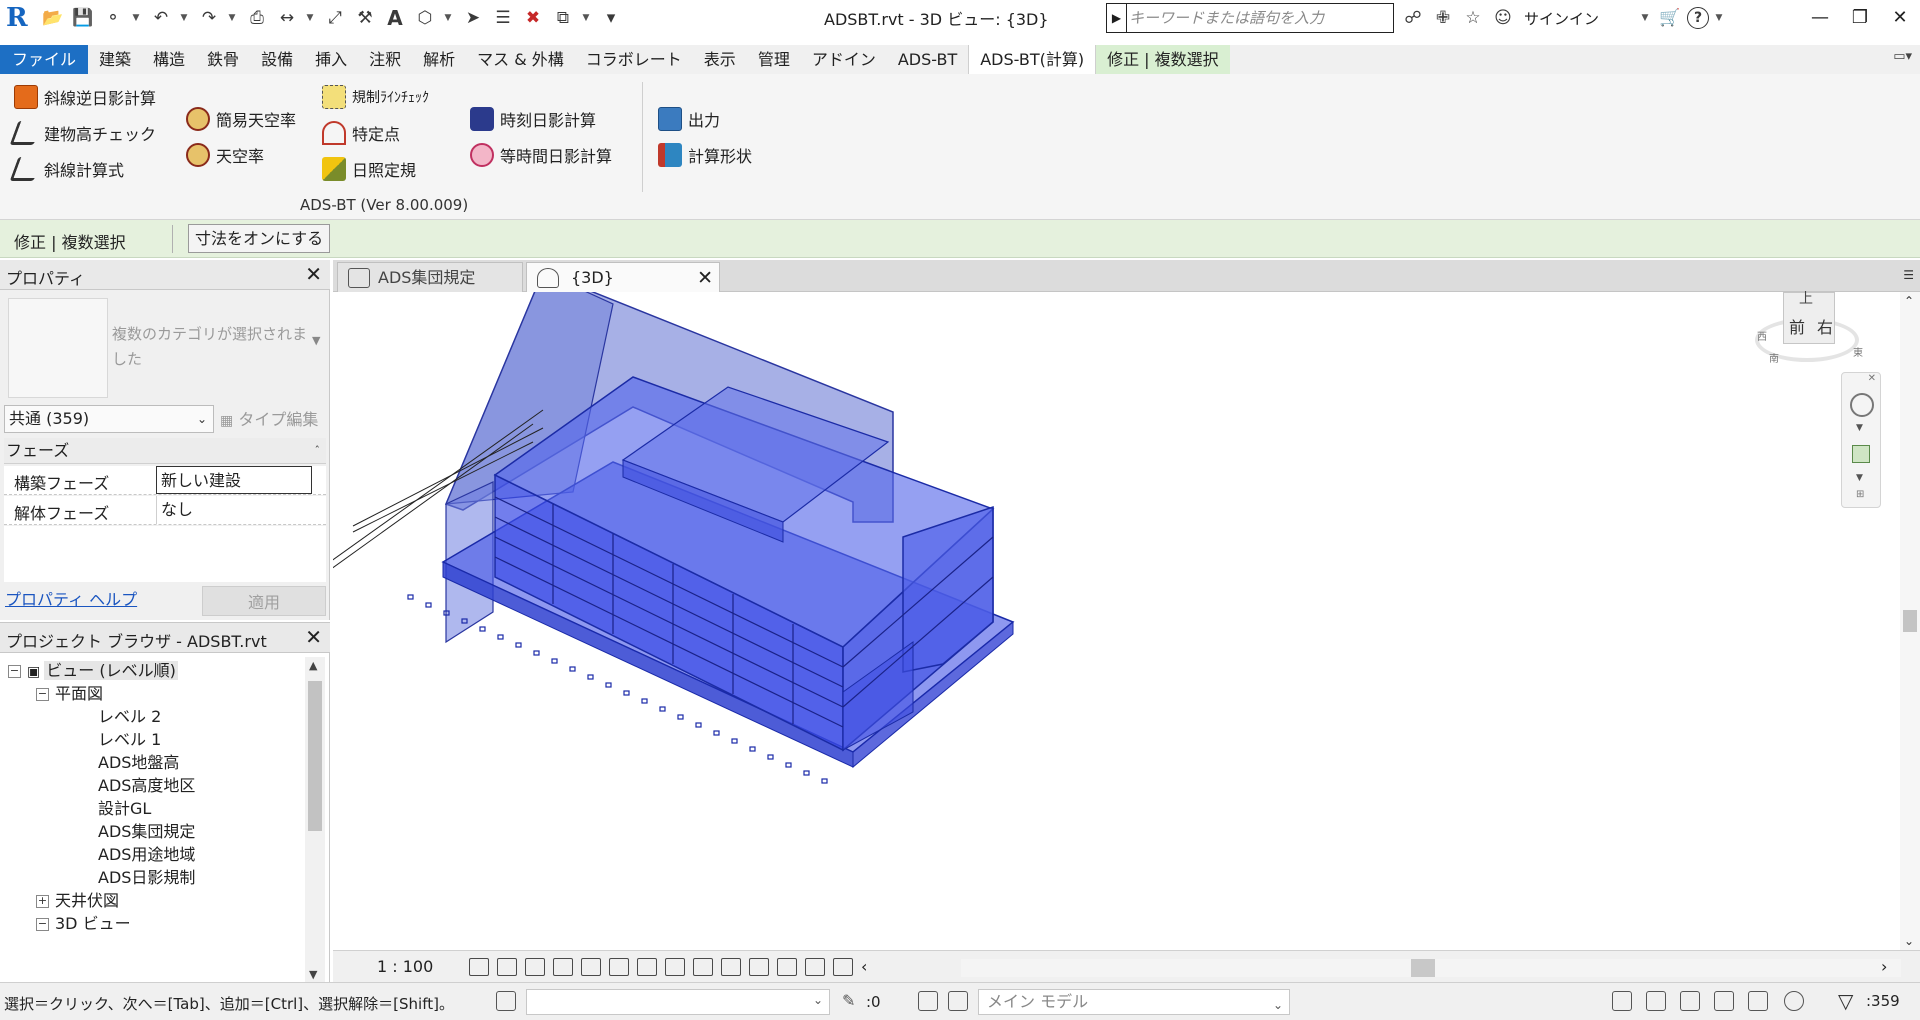 The height and width of the screenshot is (1020, 1920). Describe the element at coordinates (315, 756) in the screenshot. I see `browser-scroll-thumb` at that location.